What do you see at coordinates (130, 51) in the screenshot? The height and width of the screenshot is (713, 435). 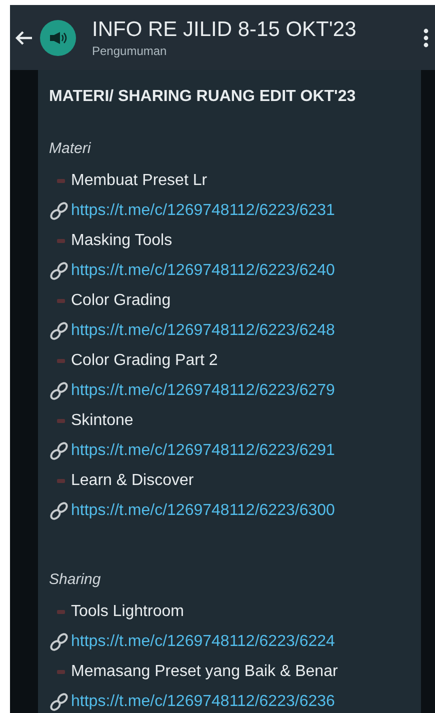 I see `channel-subtitle: Pengumuman` at bounding box center [130, 51].